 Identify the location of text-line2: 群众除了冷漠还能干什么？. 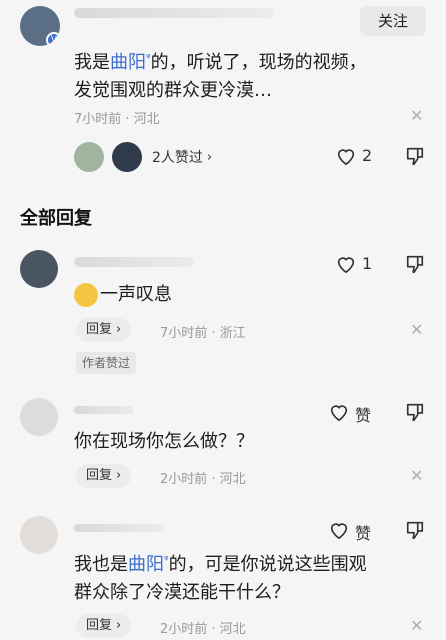
(182, 592).